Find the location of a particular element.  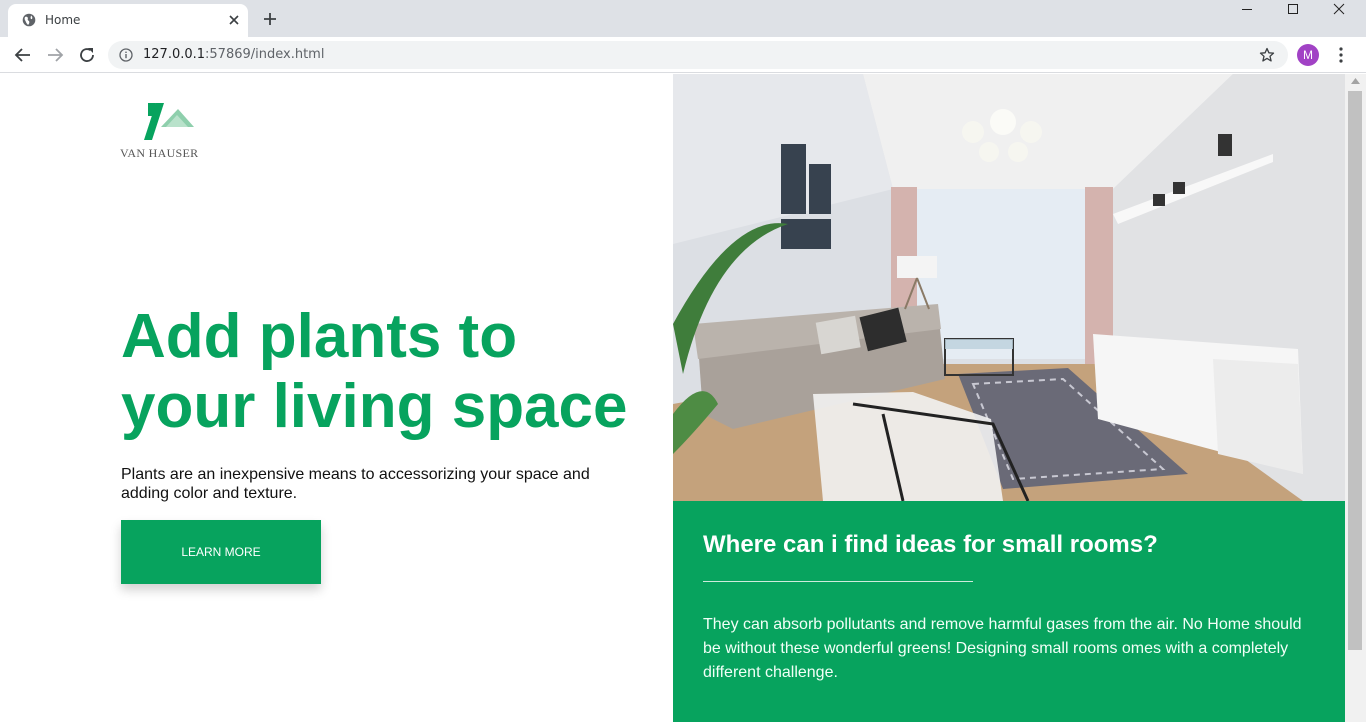

brand-name: VAN HAUSER is located at coordinates (159, 153).